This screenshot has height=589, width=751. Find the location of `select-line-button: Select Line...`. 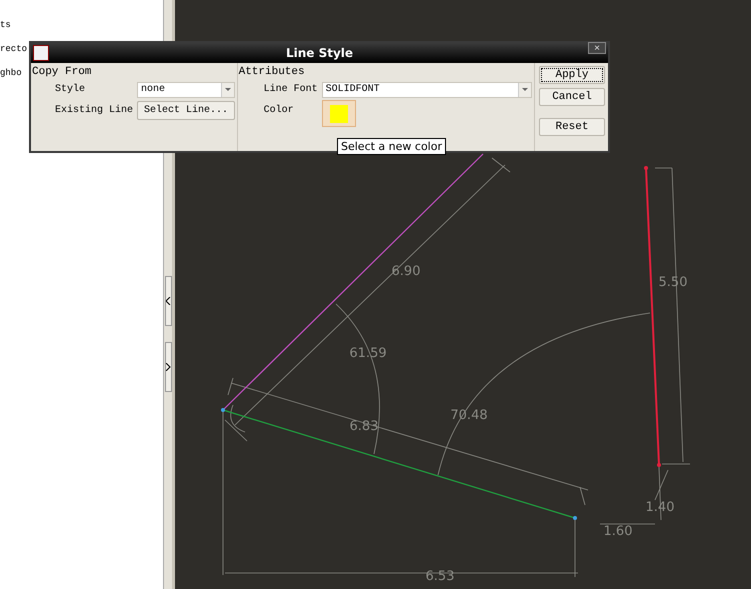

select-line-button: Select Line... is located at coordinates (186, 110).